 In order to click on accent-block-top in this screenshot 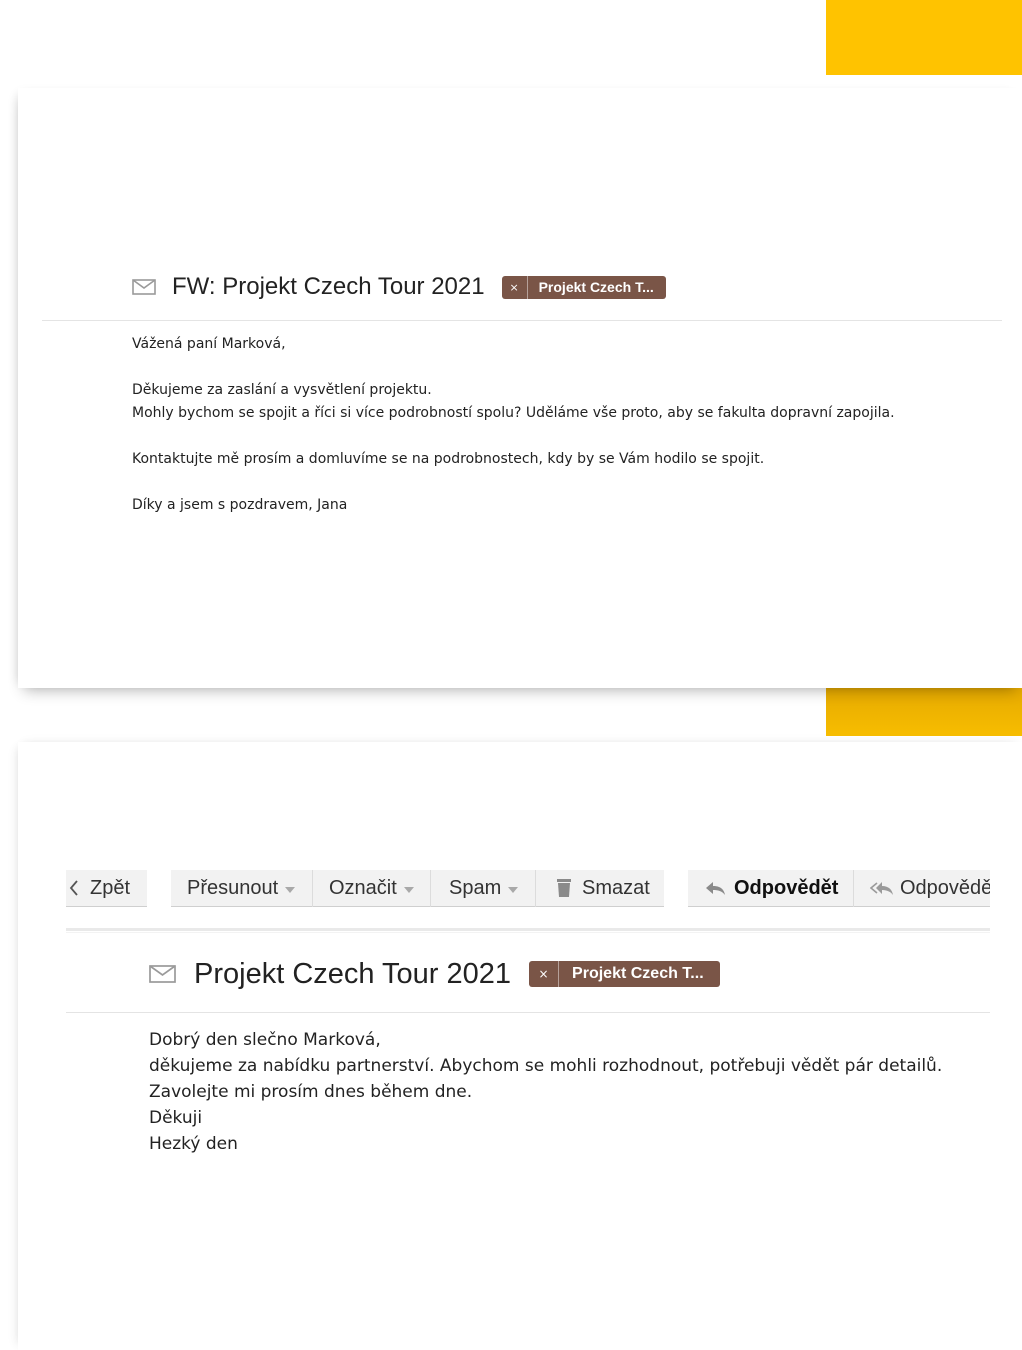, I will do `click(924, 37)`.